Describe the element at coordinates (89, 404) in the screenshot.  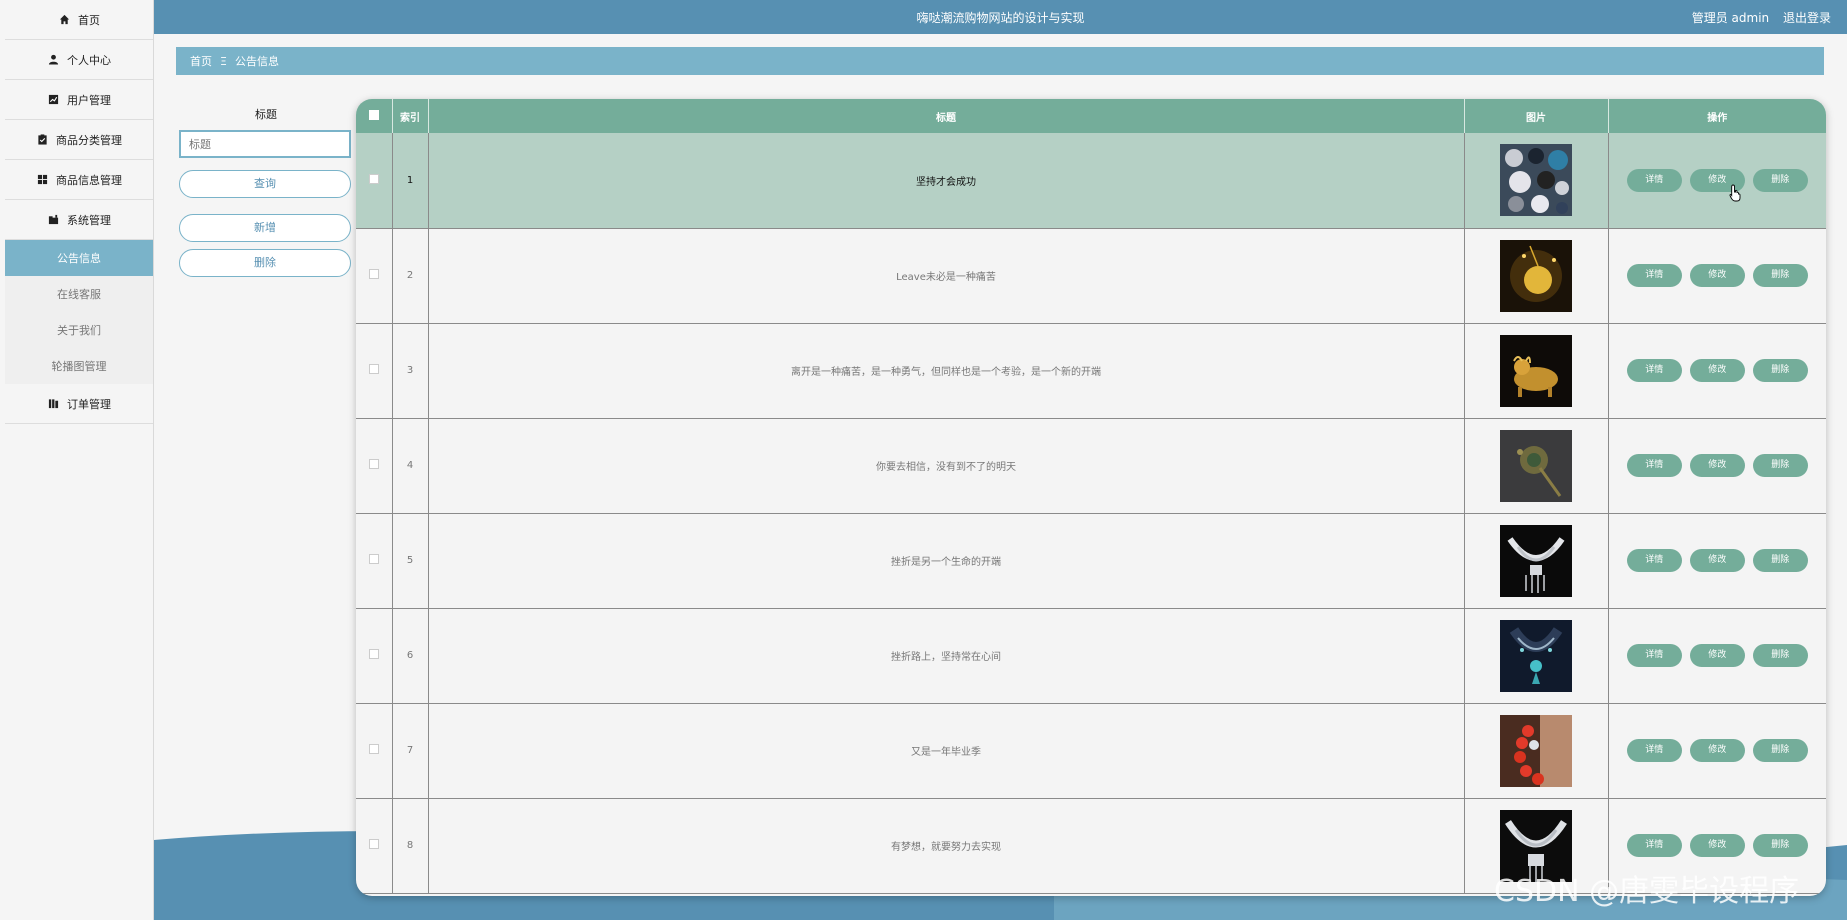
I see `sidebar-item-label: 订单管理` at that location.